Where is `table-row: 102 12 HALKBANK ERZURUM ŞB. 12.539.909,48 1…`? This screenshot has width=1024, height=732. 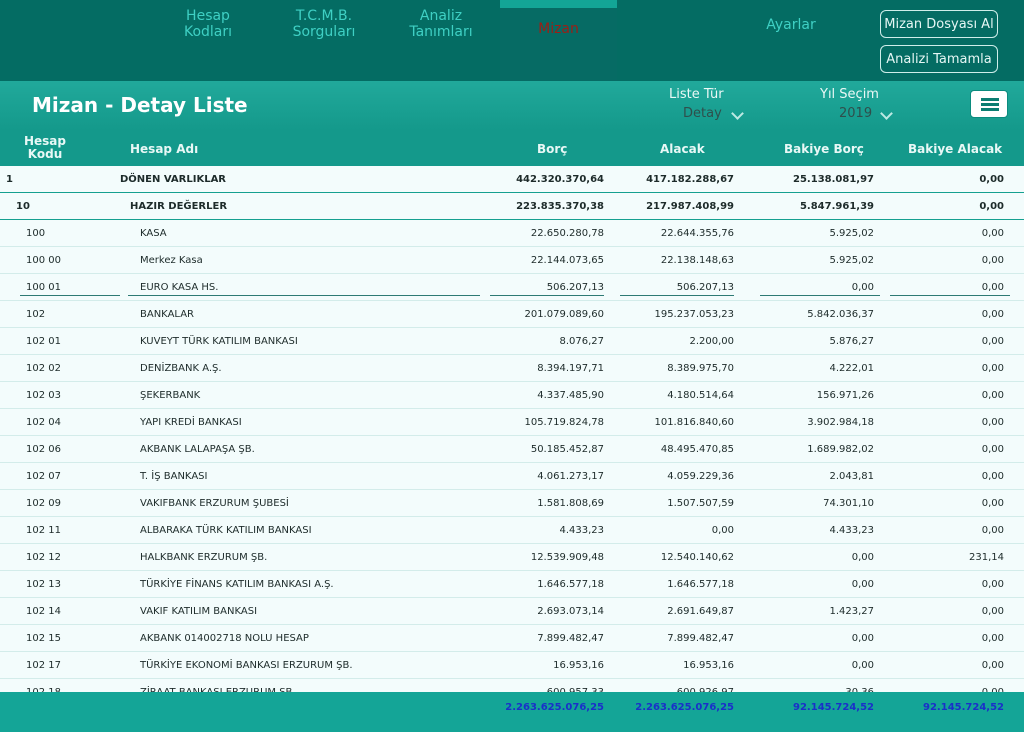 table-row: 102 12 HALKBANK ERZURUM ŞB. 12.539.909,48 1… is located at coordinates (512, 557).